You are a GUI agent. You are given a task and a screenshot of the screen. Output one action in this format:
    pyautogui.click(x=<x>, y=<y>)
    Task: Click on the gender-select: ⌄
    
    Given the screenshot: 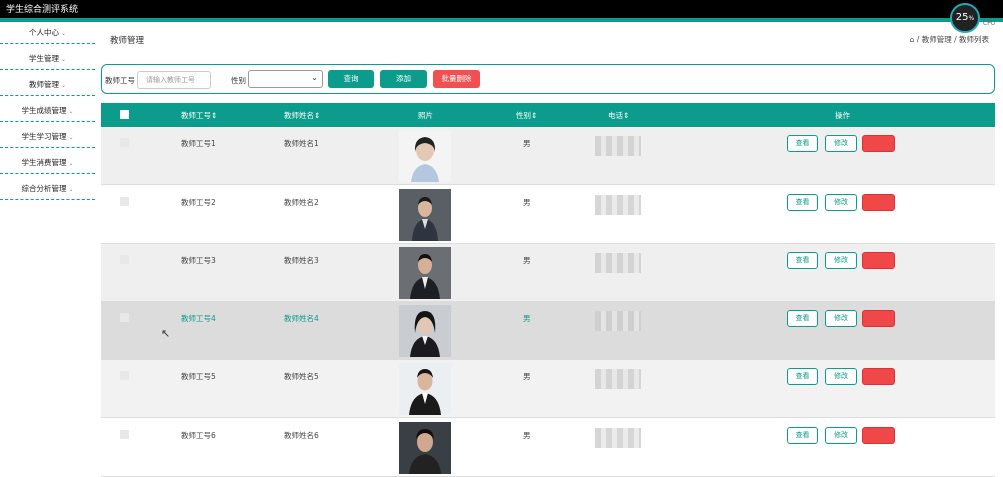 What is the action you would take?
    pyautogui.click(x=285, y=79)
    